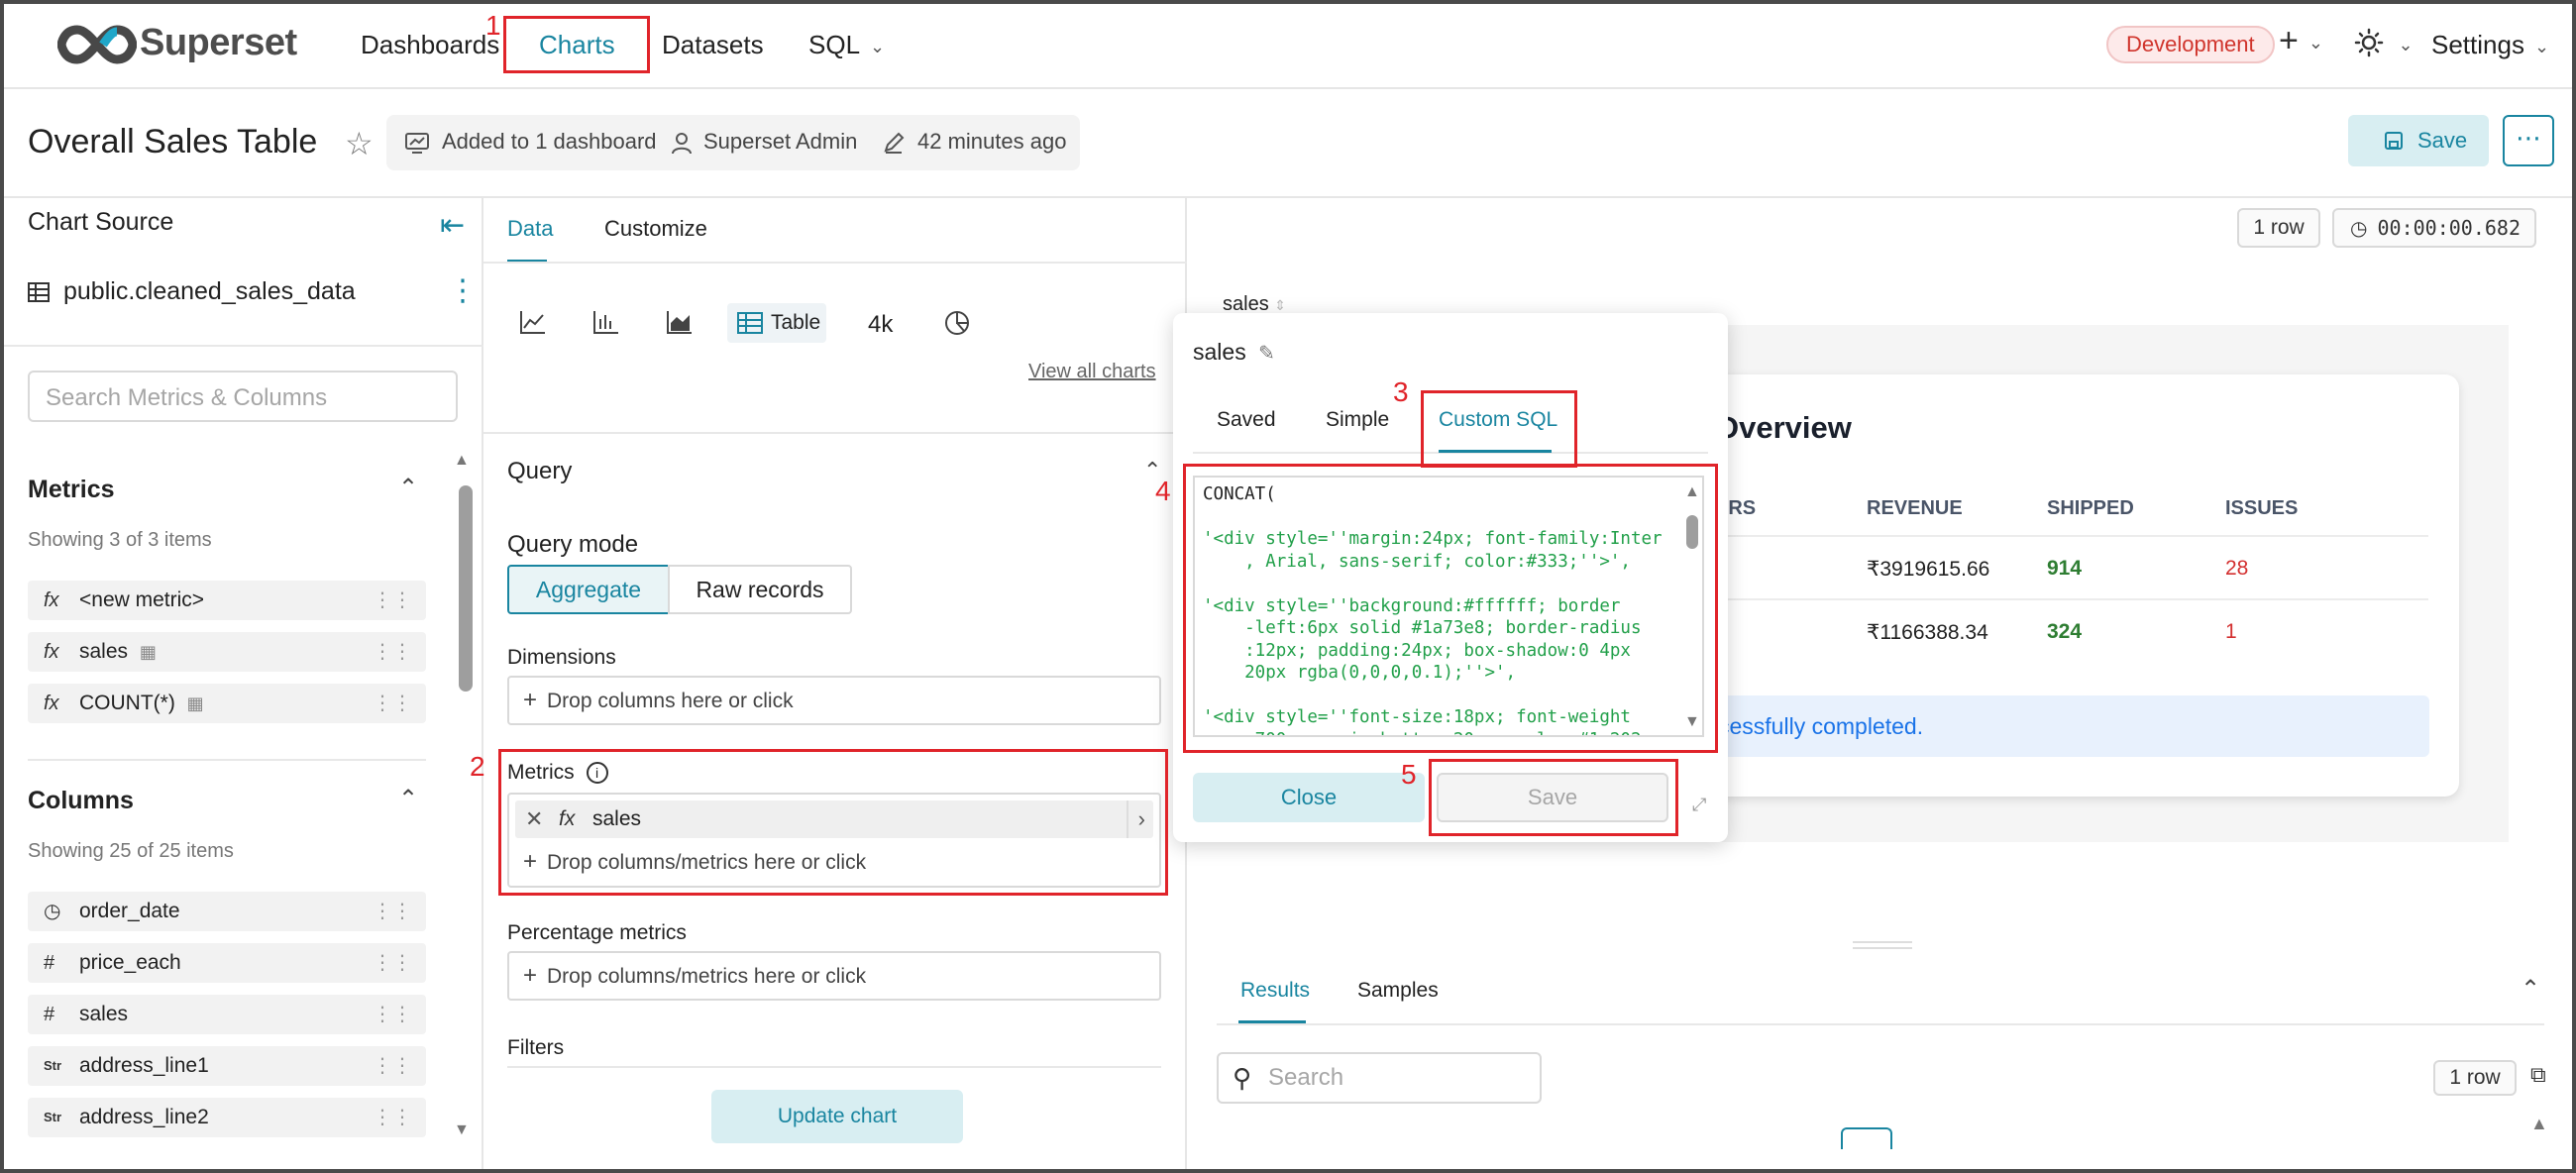 This screenshot has width=2576, height=1173. What do you see at coordinates (118, 652) in the screenshot?
I see `metric-label: sales ▦` at bounding box center [118, 652].